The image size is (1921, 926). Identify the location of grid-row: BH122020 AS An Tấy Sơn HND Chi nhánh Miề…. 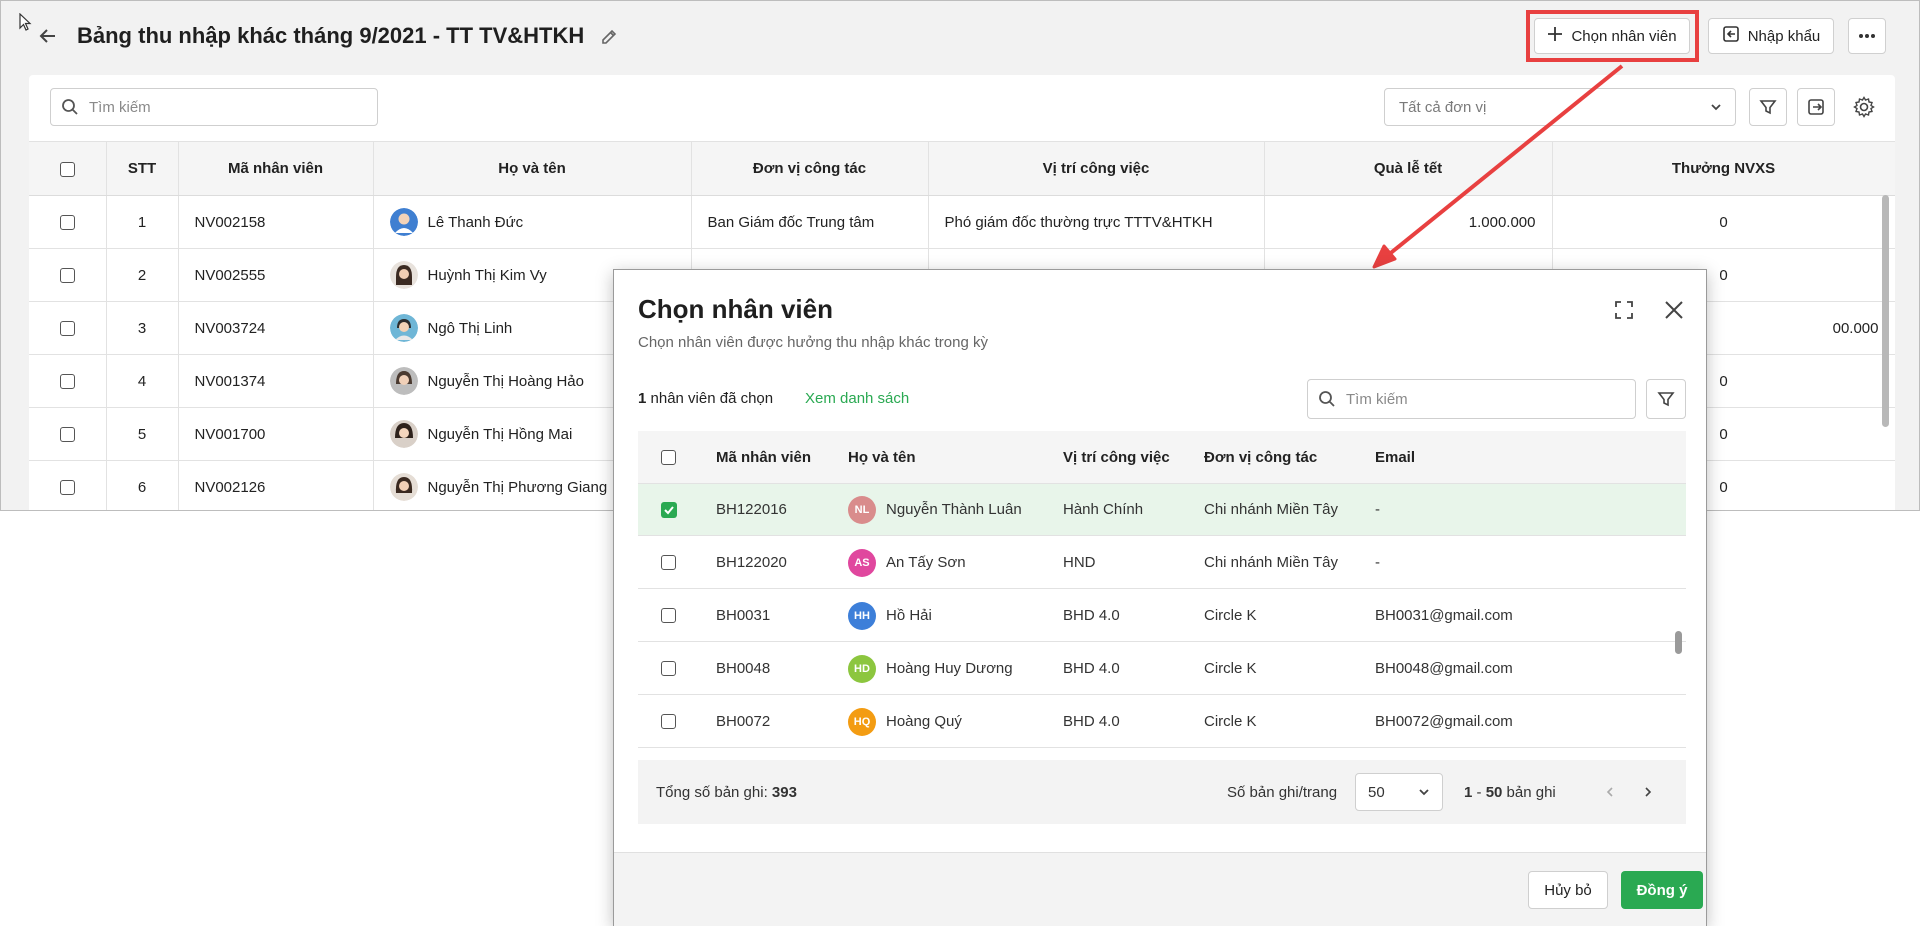
(1162, 563).